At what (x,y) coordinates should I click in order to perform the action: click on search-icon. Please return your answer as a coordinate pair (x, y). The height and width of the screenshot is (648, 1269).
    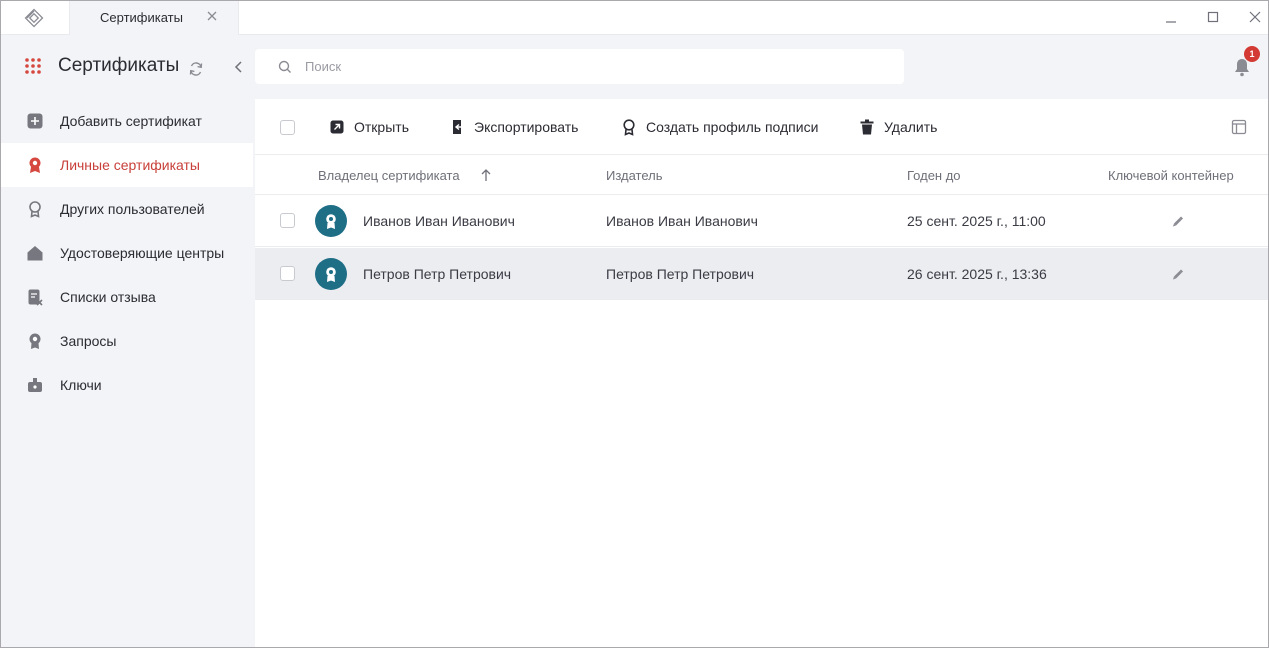
    Looking at the image, I should click on (285, 67).